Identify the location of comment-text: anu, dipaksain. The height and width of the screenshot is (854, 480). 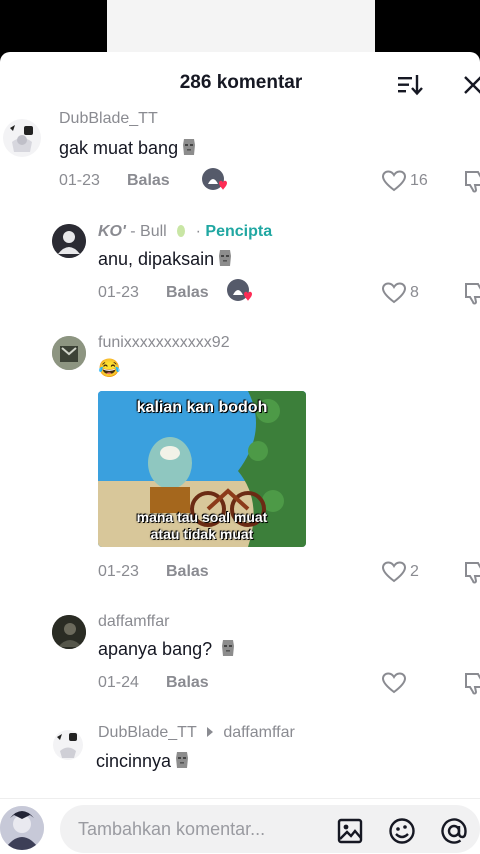
(165, 259).